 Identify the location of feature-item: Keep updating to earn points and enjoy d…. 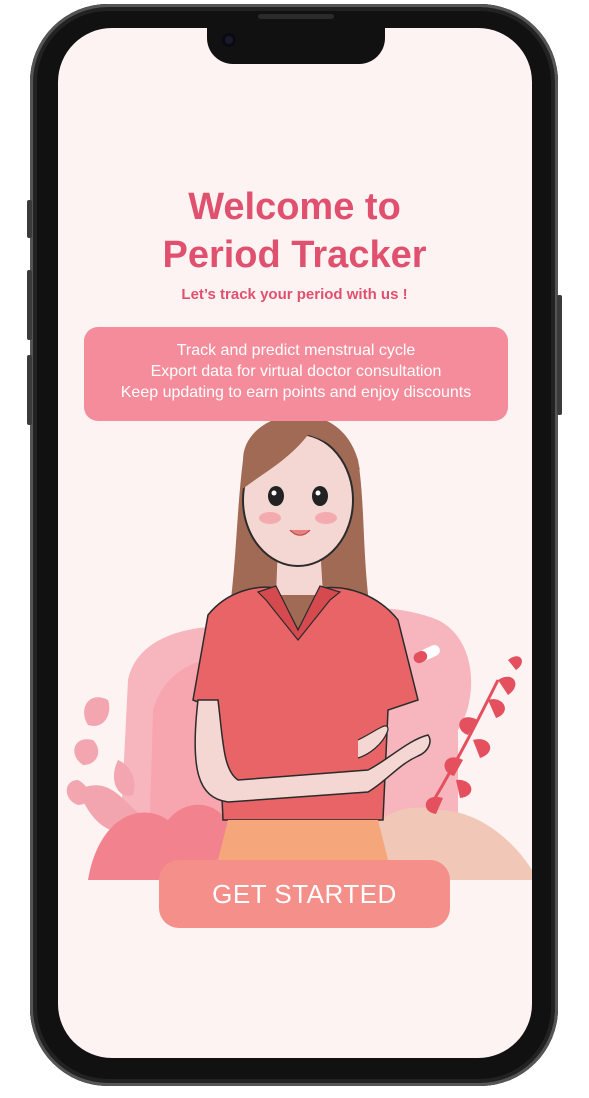
(296, 392).